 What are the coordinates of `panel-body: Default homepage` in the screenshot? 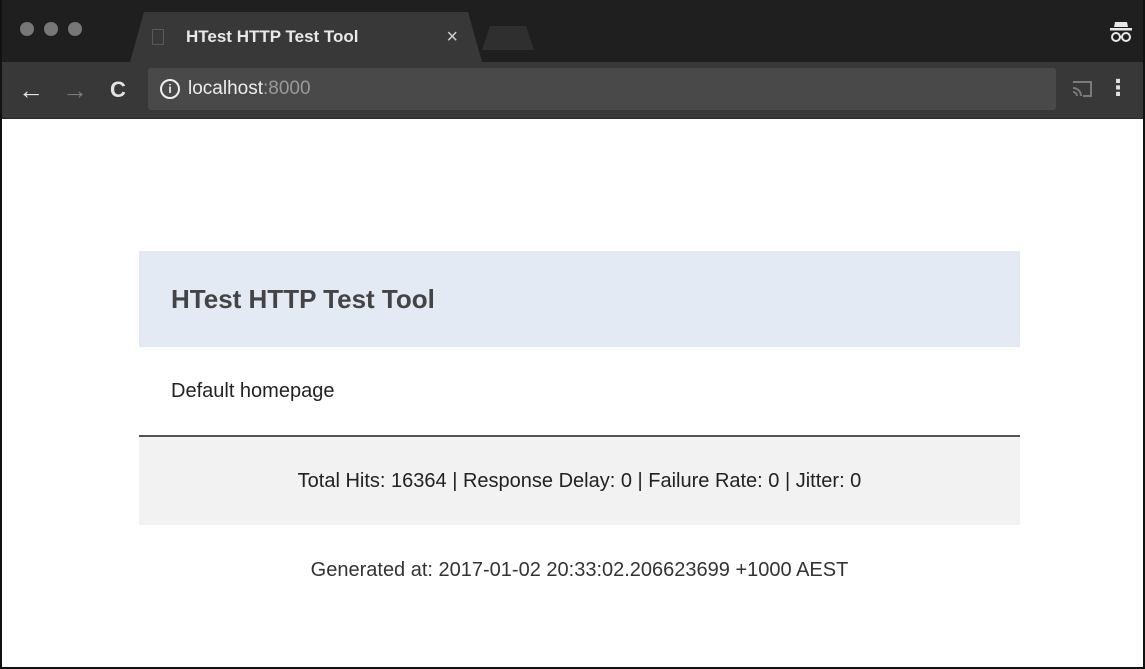 It's located at (579, 392).